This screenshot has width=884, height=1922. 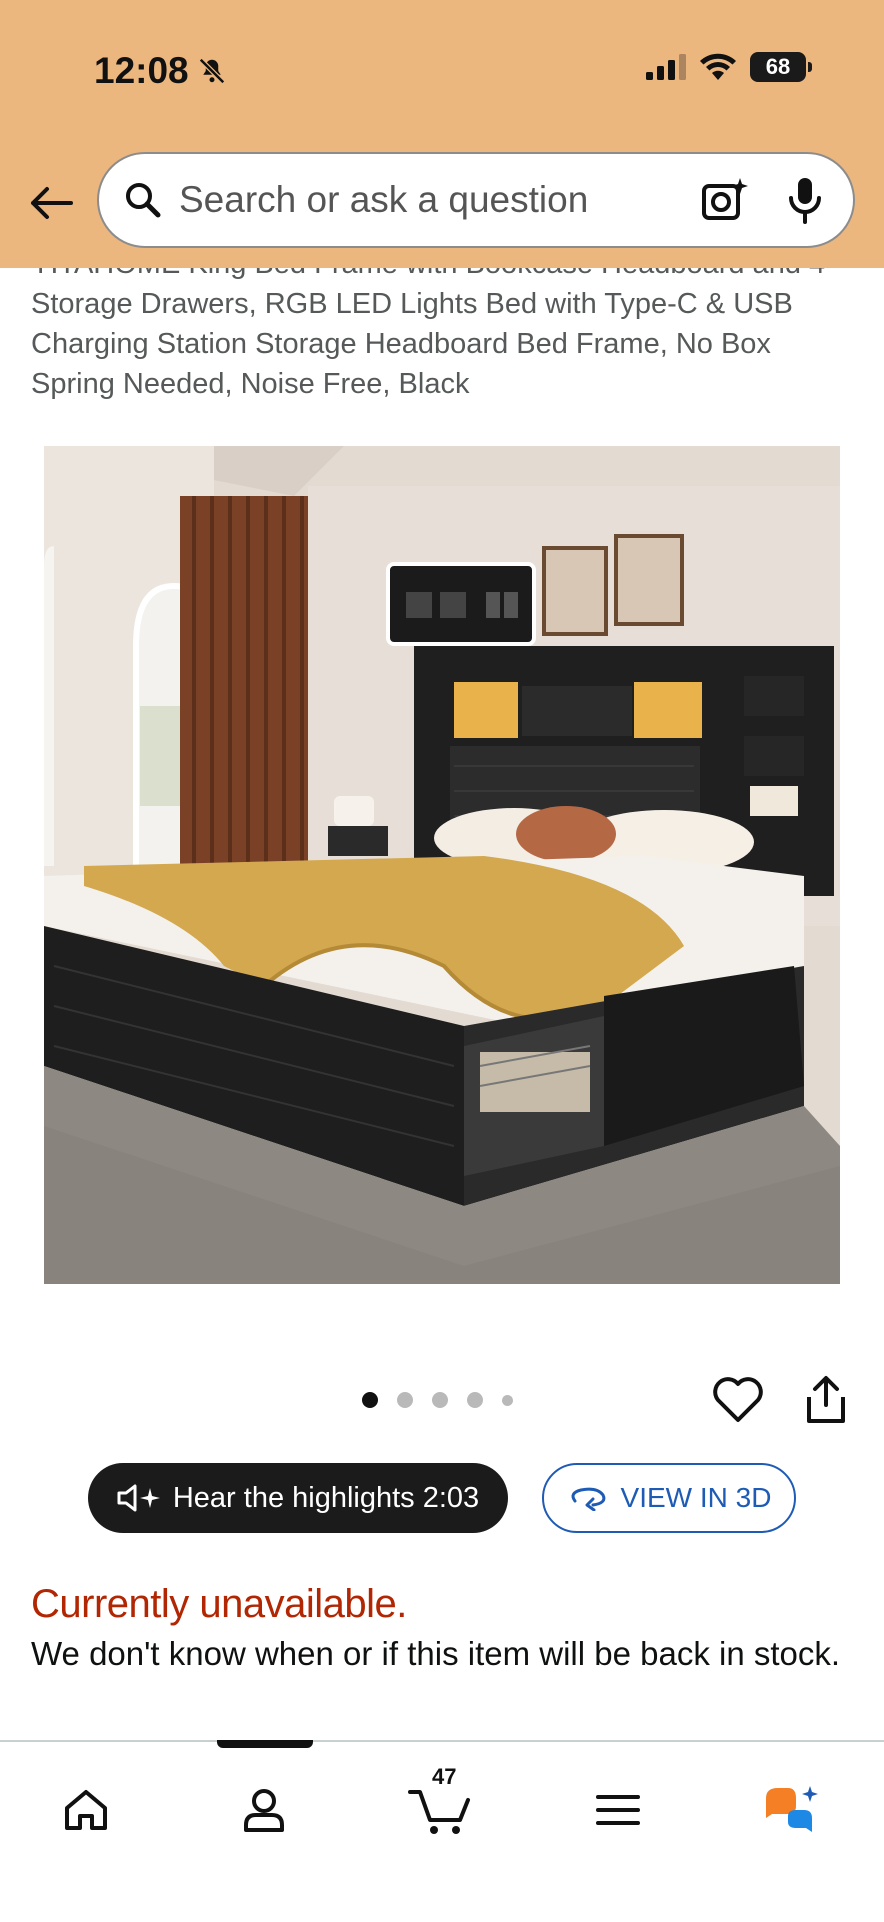 I want to click on rufus-assistant-icon, so click(x=792, y=1809).